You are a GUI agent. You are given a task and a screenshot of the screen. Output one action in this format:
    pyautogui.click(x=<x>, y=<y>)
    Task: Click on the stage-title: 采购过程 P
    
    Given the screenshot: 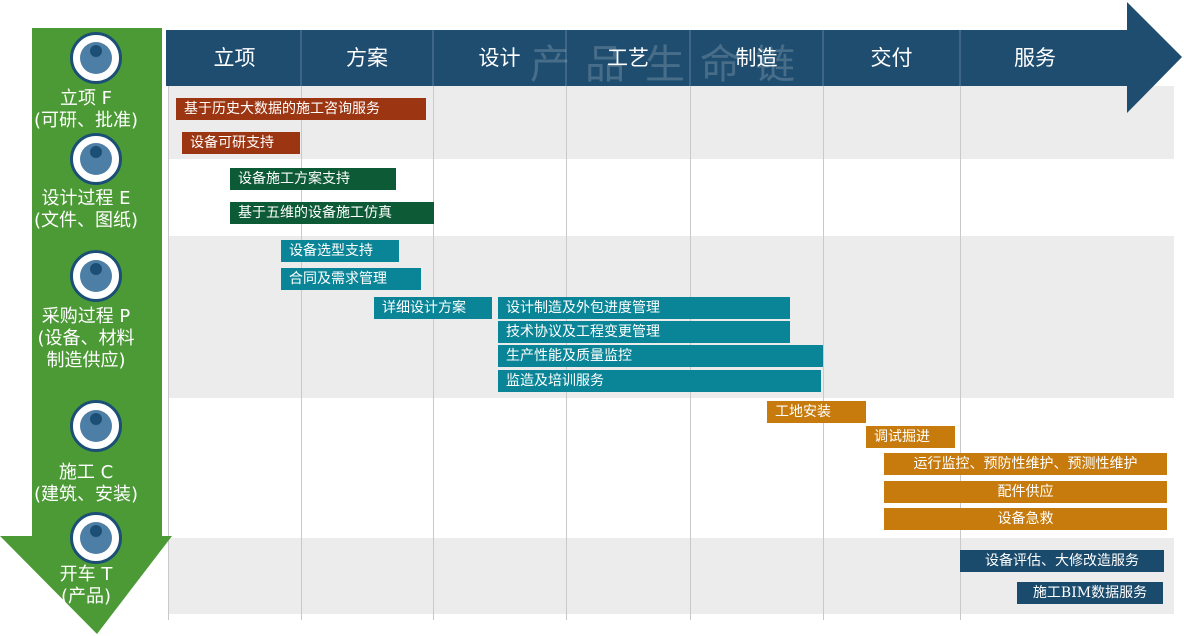 What is the action you would take?
    pyautogui.click(x=86, y=316)
    